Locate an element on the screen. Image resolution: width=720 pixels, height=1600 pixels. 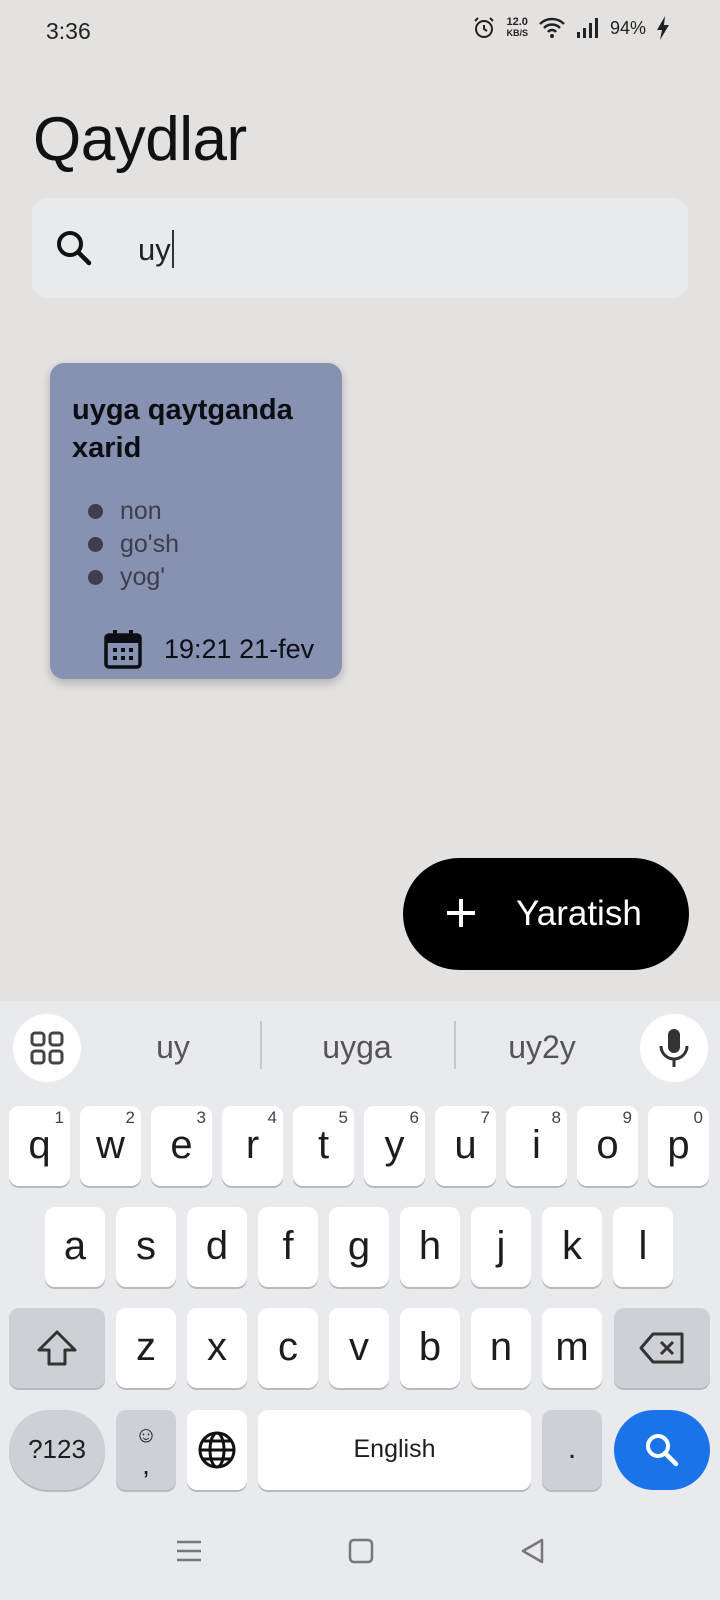
key-i: i8 is located at coordinates (536, 1146).